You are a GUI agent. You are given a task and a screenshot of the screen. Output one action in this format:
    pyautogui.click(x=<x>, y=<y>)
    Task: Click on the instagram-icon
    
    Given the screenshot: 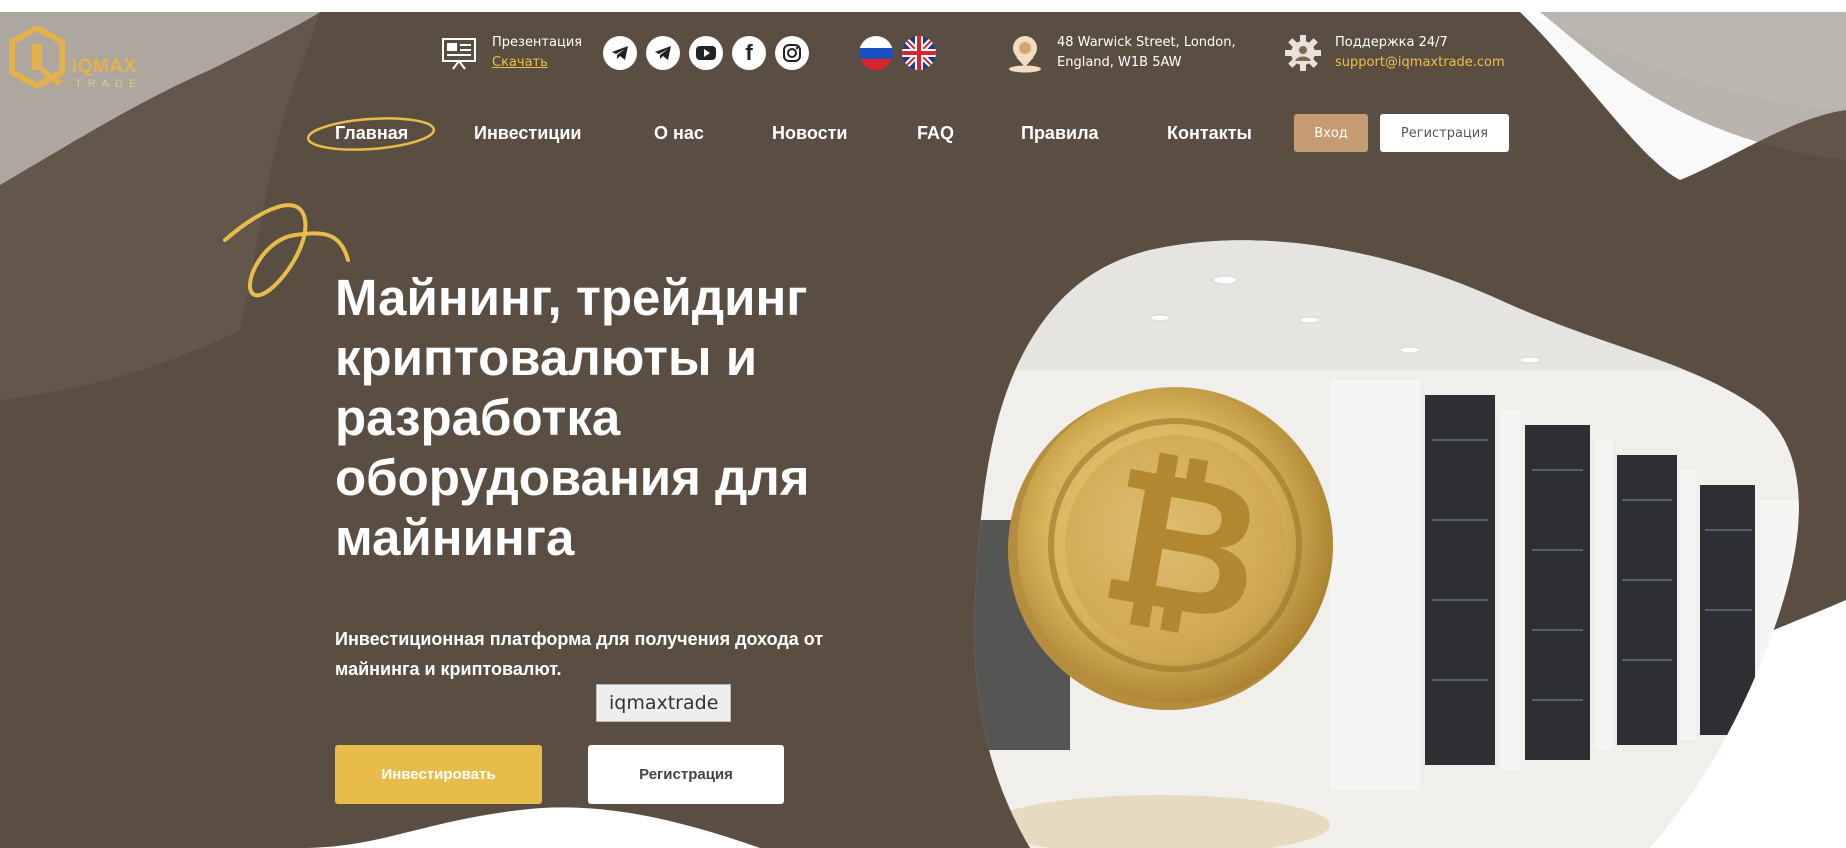 What is the action you would take?
    pyautogui.click(x=792, y=53)
    